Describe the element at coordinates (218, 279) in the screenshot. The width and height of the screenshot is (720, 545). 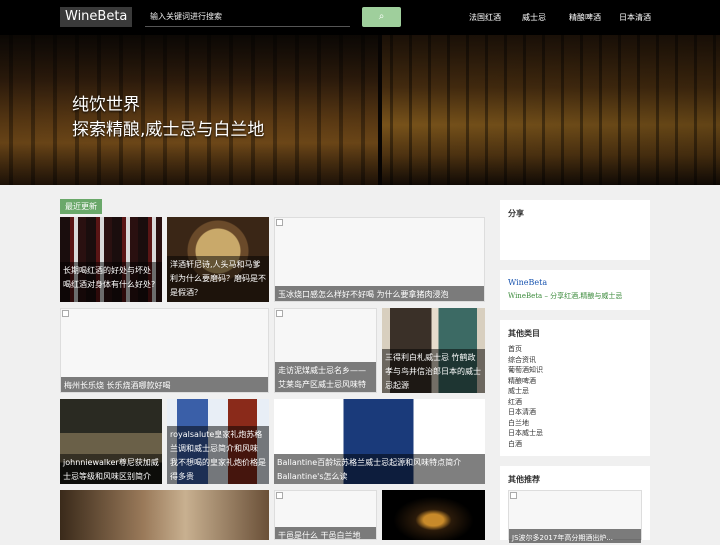
I see `article-title: 洋酒轩尼诗,人头马和马爹利为什么要磨码？磨码是不是假酒？` at that location.